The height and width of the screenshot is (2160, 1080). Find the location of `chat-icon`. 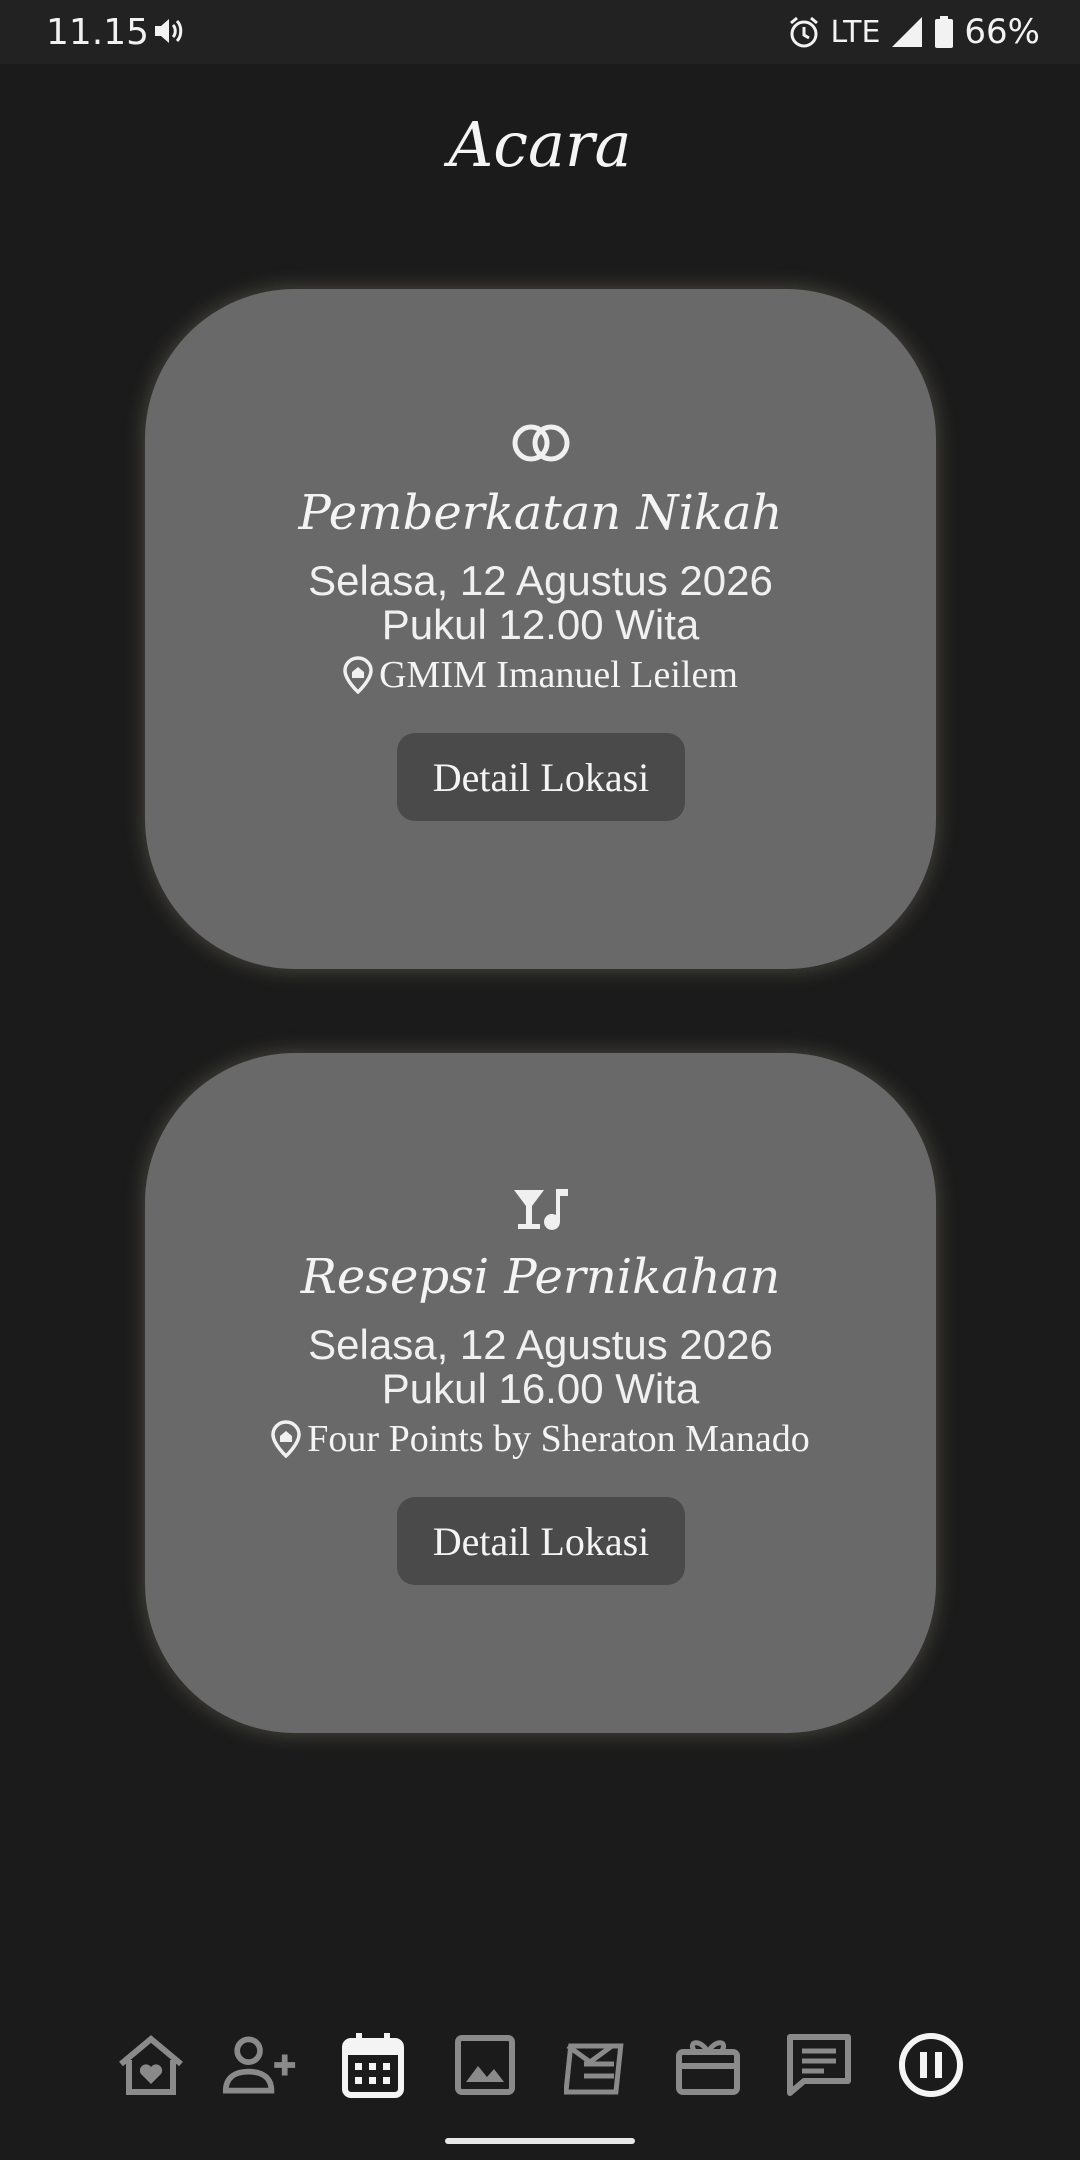

chat-icon is located at coordinates (819, 2065).